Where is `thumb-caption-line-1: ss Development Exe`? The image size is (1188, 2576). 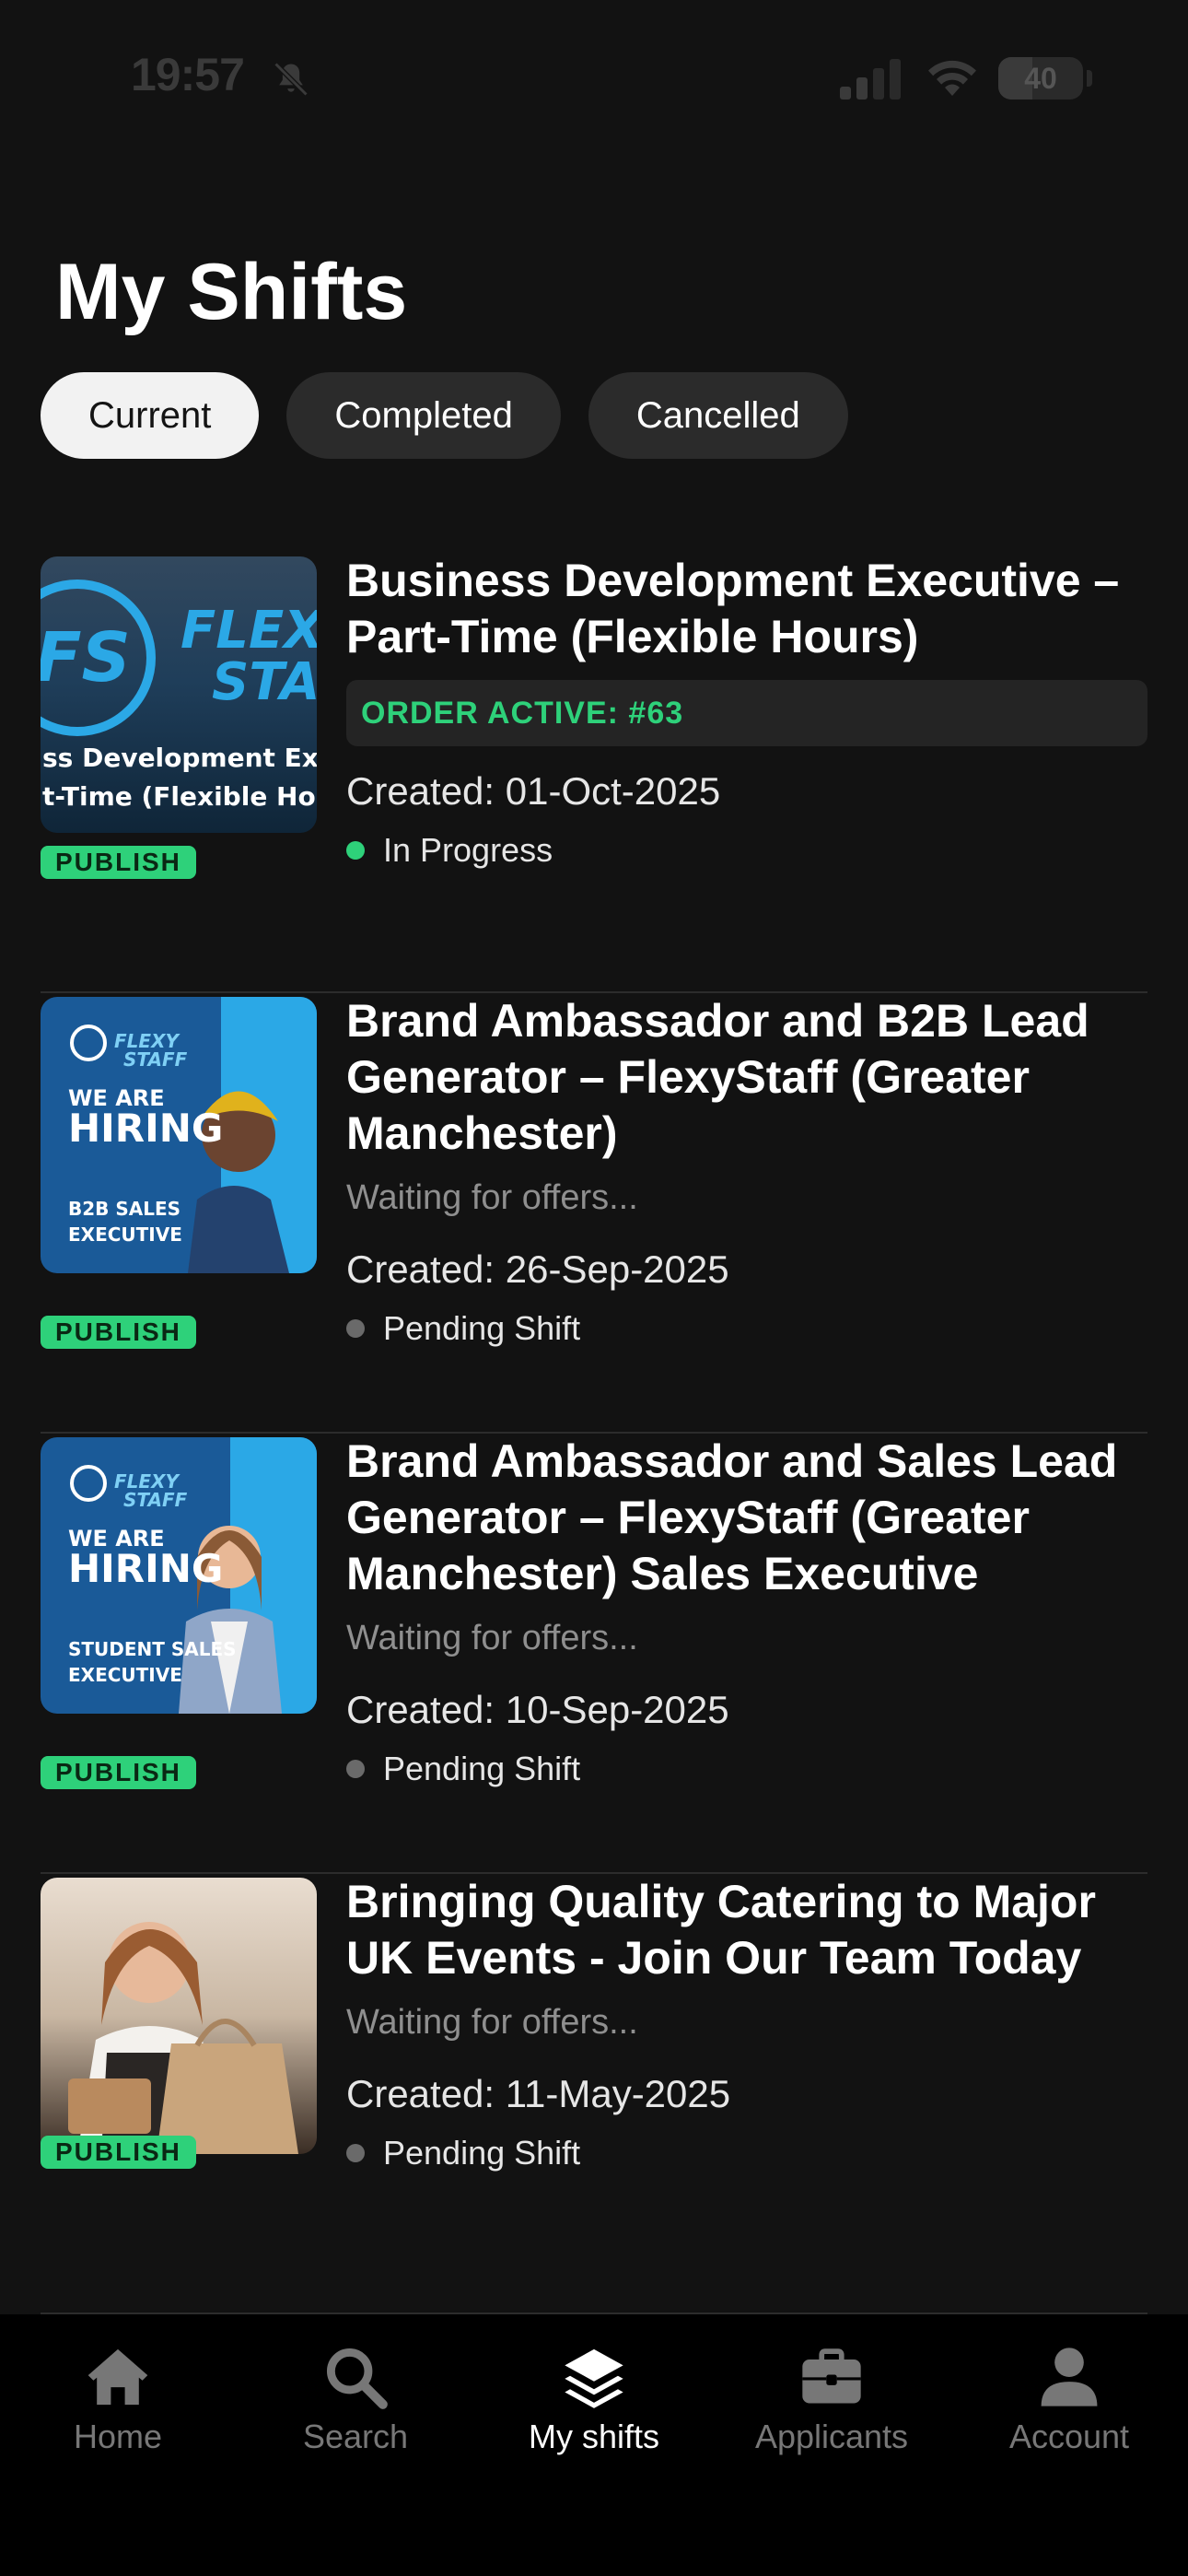 thumb-caption-line-1: ss Development Exe is located at coordinates (179, 758).